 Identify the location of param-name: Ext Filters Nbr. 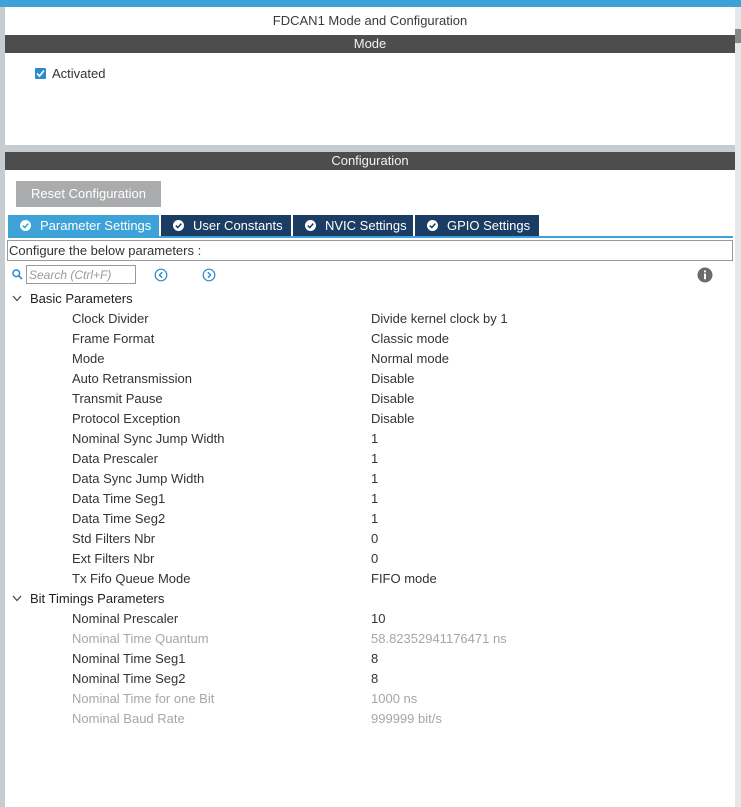
(113, 558).